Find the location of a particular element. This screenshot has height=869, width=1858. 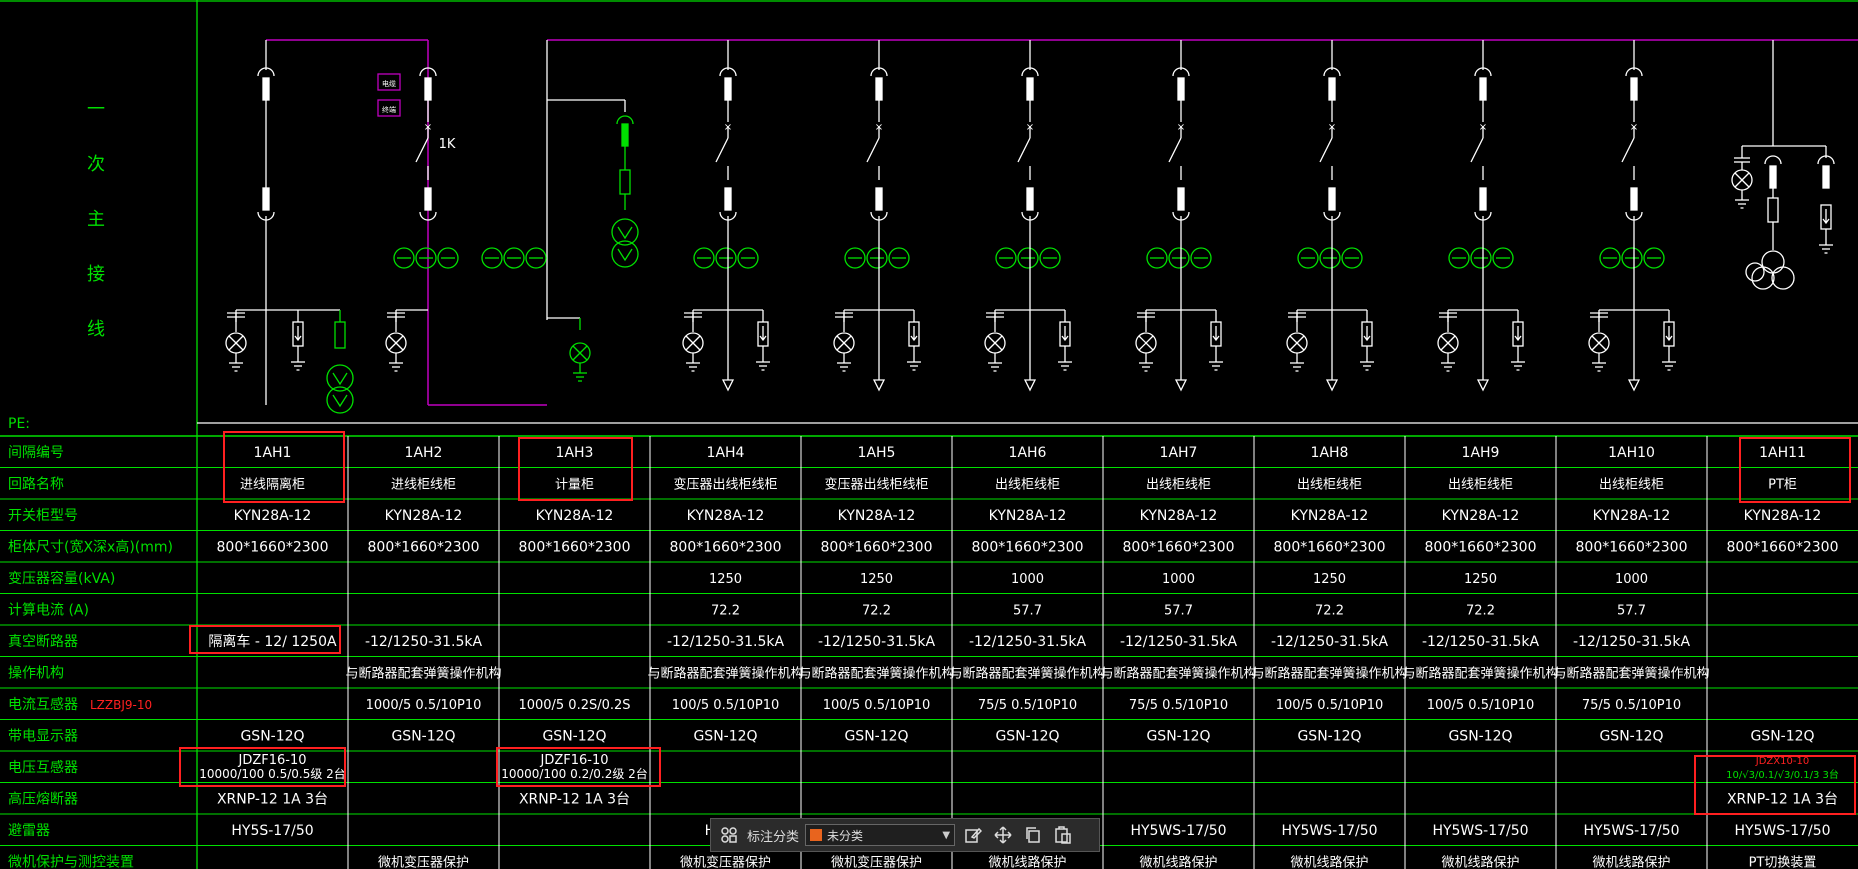

pt-plug-body is located at coordinates (625, 135).